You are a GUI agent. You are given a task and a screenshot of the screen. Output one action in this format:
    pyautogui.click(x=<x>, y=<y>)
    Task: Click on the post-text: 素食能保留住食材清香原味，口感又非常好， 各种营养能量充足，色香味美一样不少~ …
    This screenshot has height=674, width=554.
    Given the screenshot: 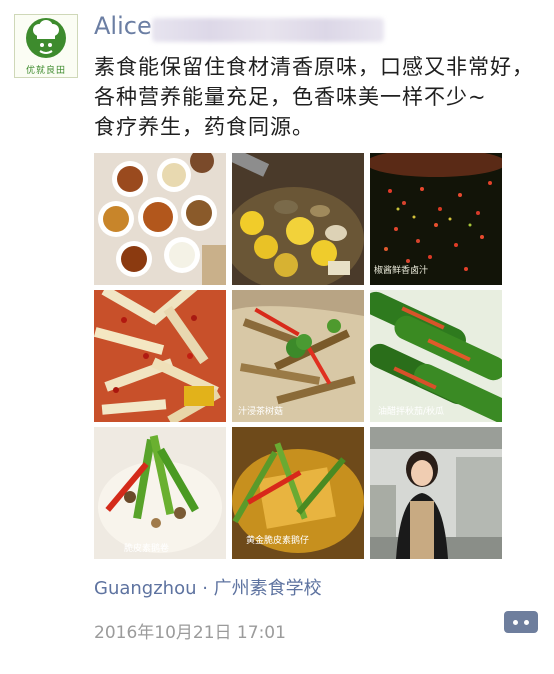 What is the action you would take?
    pyautogui.click(x=314, y=97)
    